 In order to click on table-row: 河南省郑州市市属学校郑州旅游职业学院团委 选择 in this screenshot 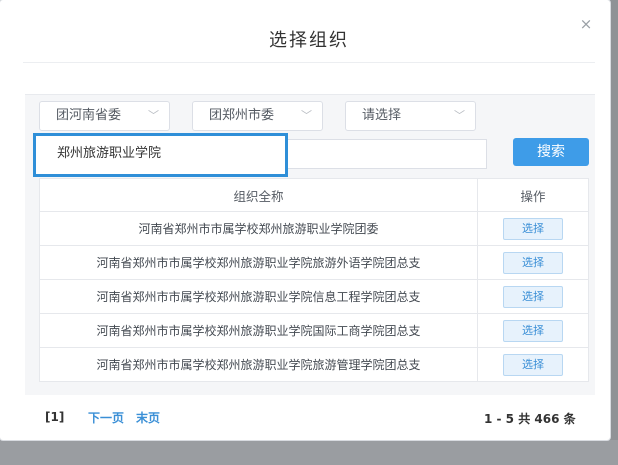, I will do `click(314, 228)`.